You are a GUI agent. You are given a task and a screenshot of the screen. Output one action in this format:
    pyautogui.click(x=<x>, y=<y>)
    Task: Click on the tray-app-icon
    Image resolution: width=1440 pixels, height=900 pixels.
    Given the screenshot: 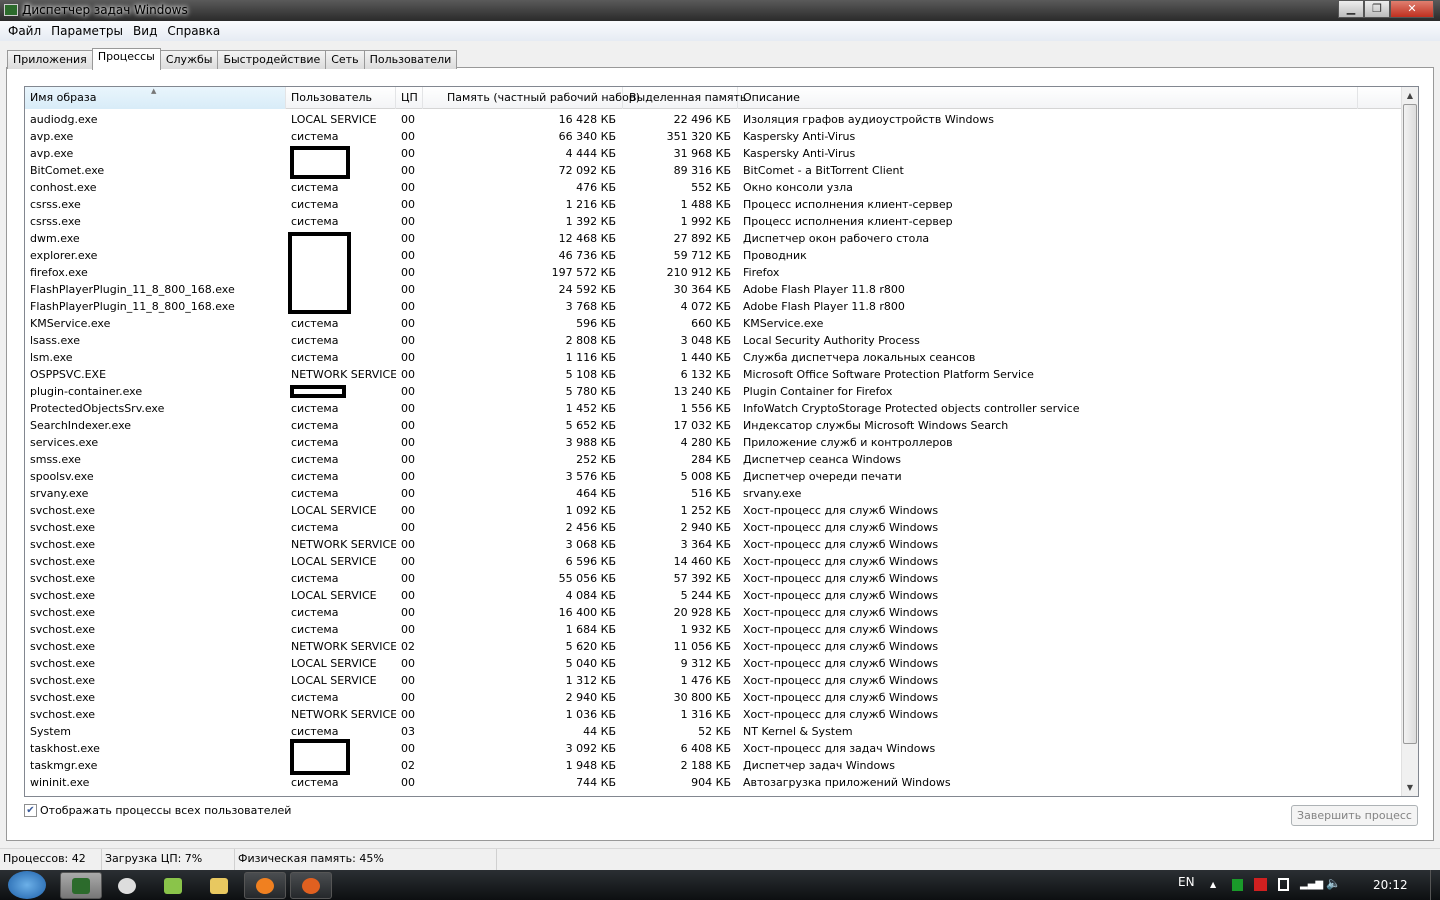 What is the action you would take?
    pyautogui.click(x=1237, y=885)
    